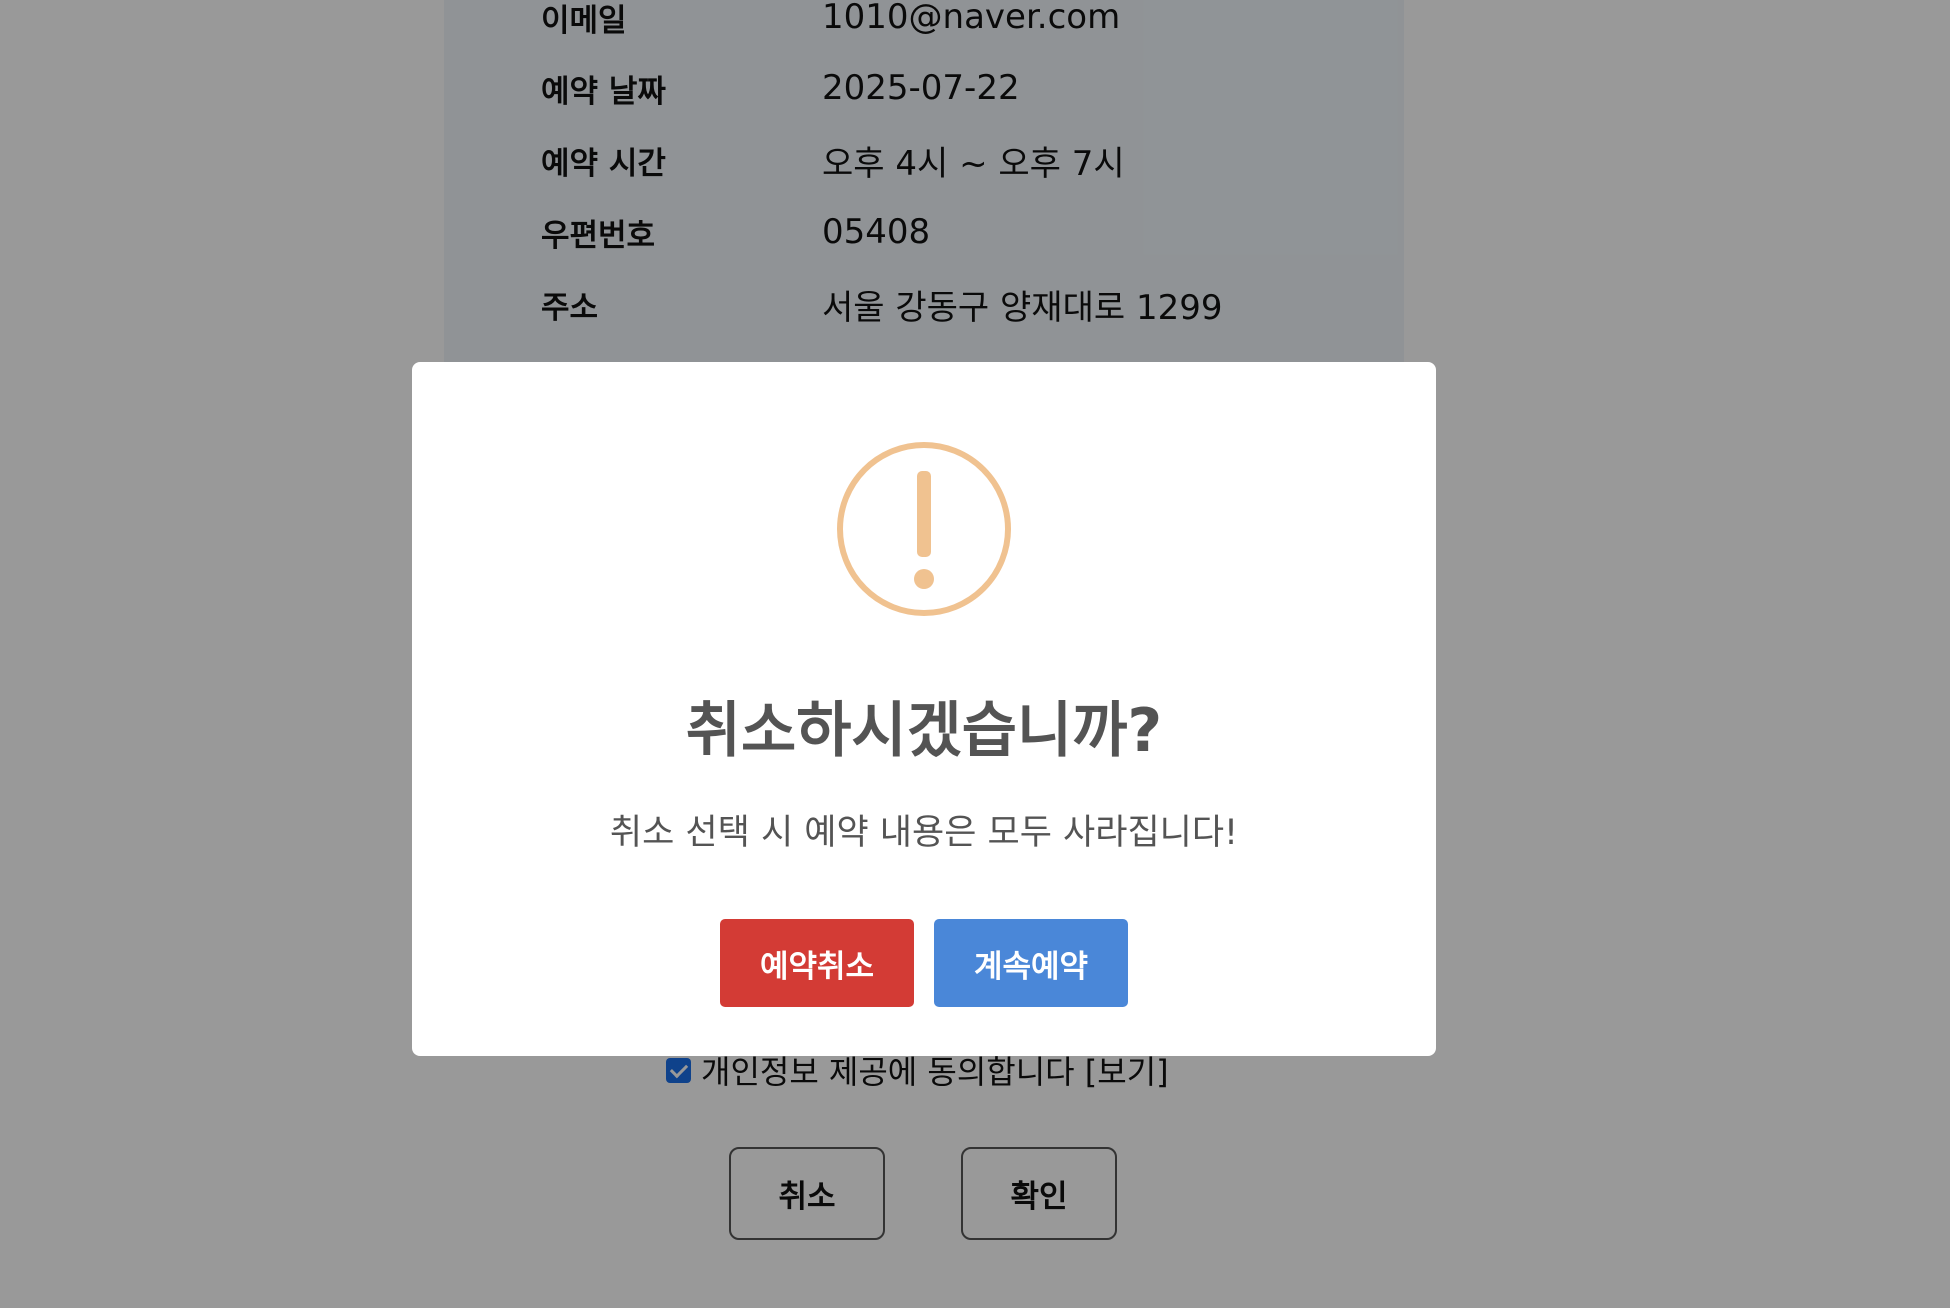 This screenshot has width=1950, height=1308. Describe the element at coordinates (924, 833) in the screenshot. I see `dialog-message: 취소 선택 시 예약 내용은 모두 사라집니다!` at that location.